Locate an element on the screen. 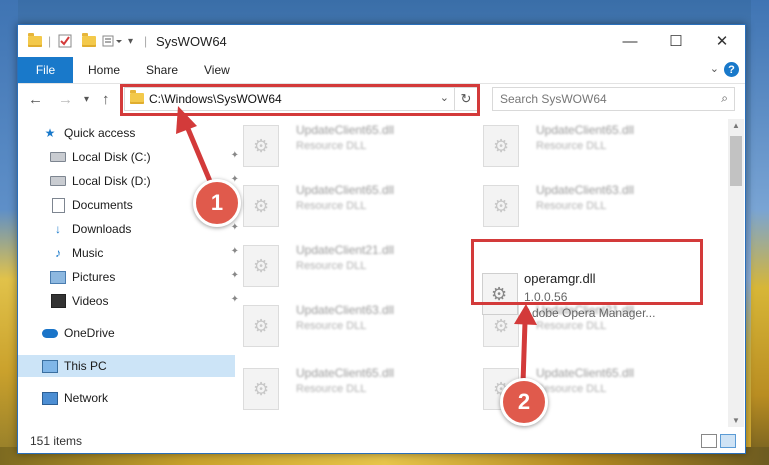 Image resolution: width=769 pixels, height=465 pixels. arrow-2-head is located at coordinates (525, 314).